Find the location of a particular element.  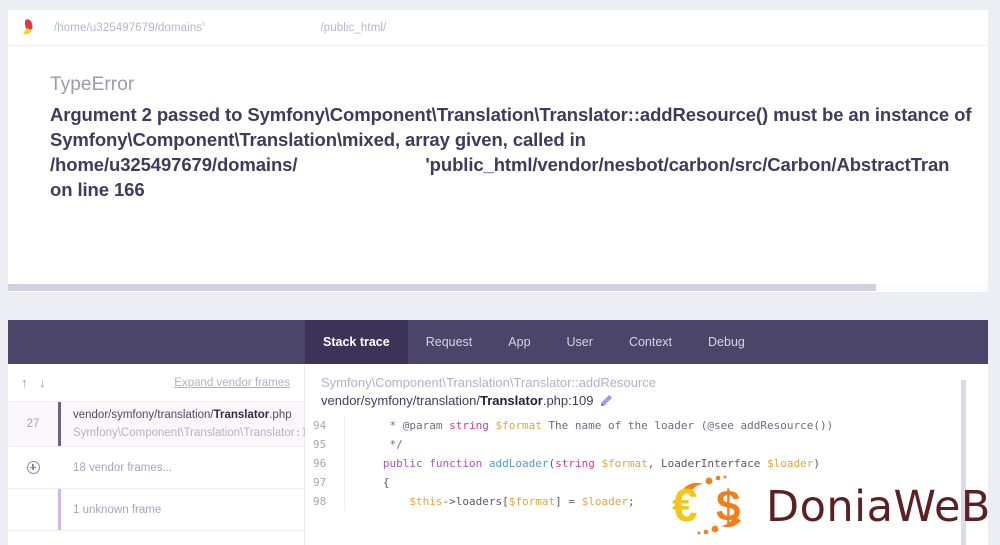

code-line: 97 { is located at coordinates (646, 482).